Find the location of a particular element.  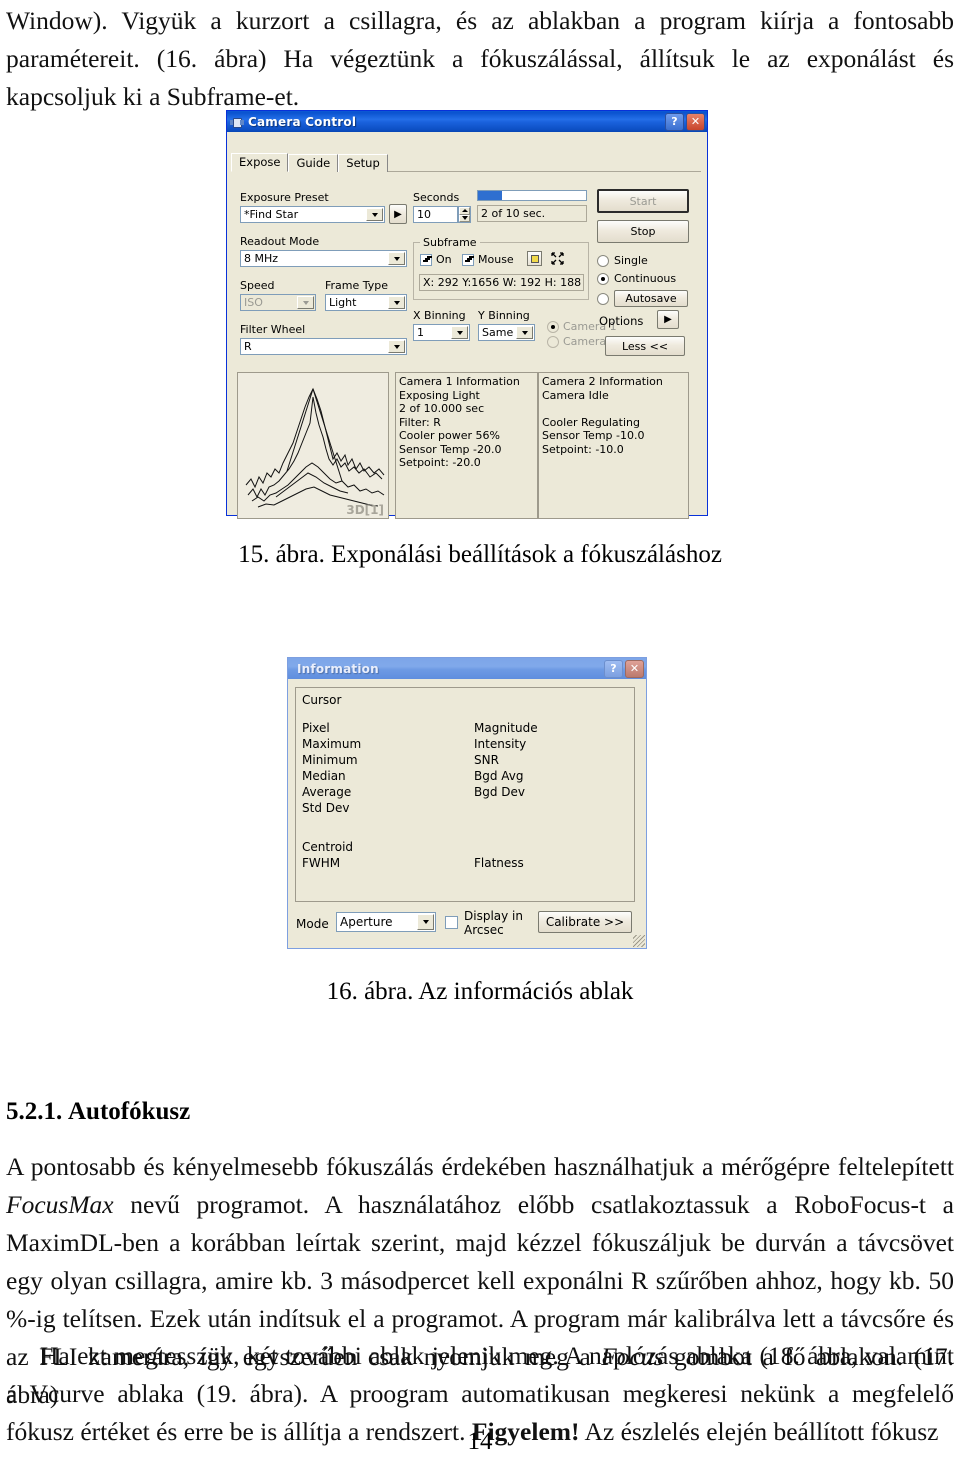

readout-mode-combo: 8 MHz is located at coordinates (323, 258).